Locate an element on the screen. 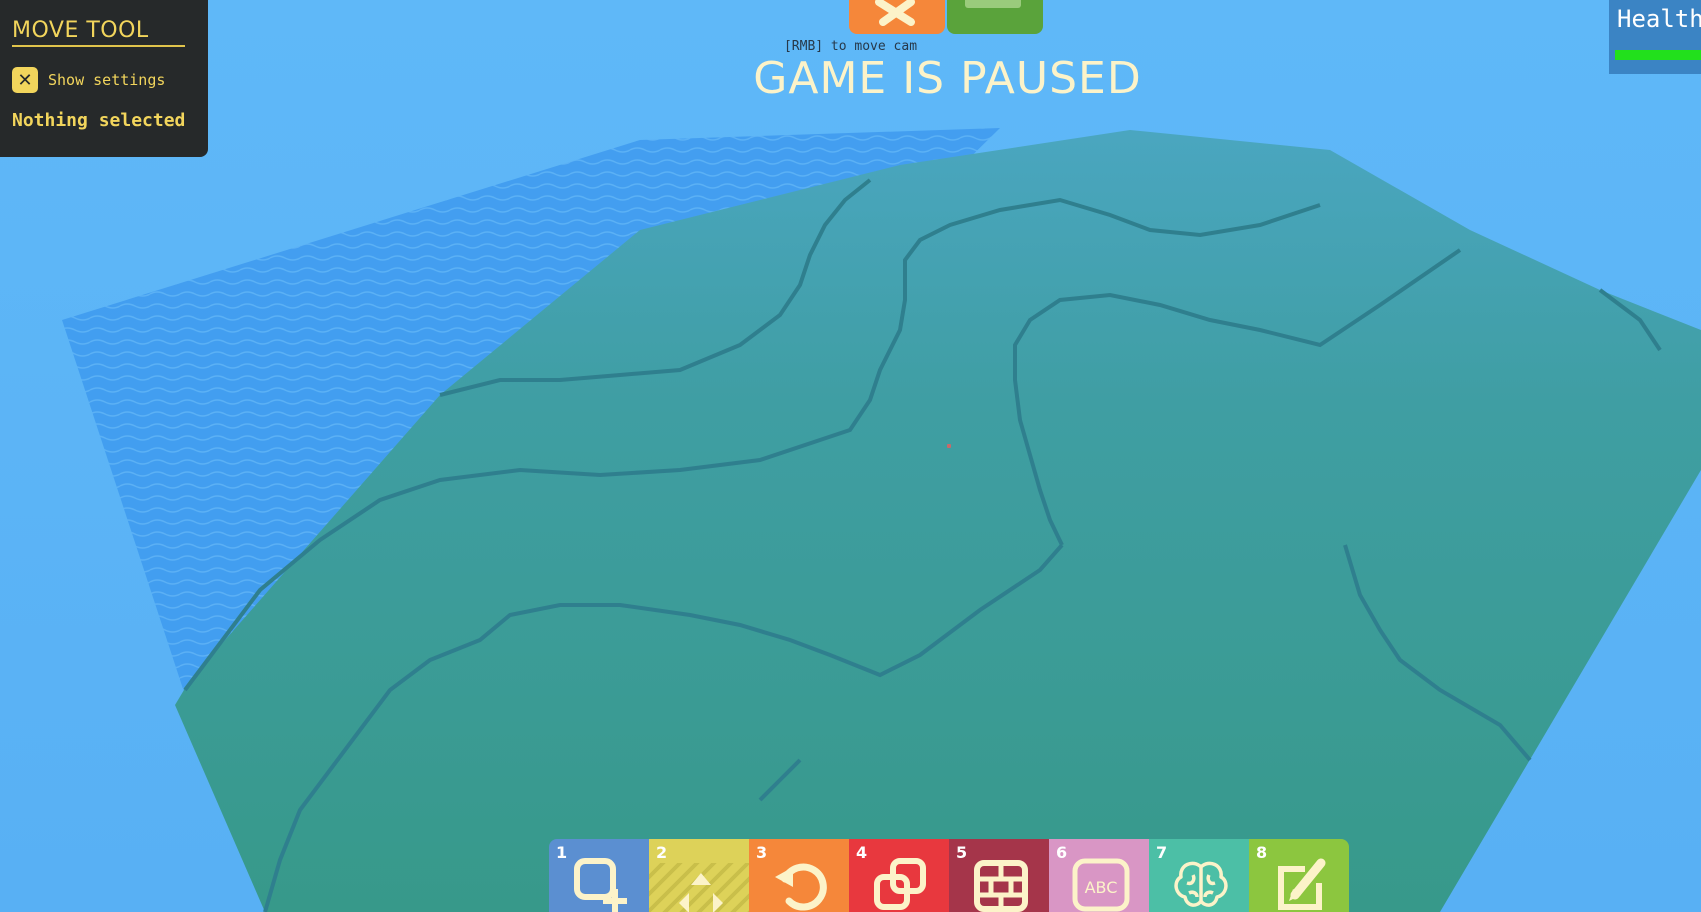 The height and width of the screenshot is (912, 1701). text-icon: ABC is located at coordinates (1101, 885).